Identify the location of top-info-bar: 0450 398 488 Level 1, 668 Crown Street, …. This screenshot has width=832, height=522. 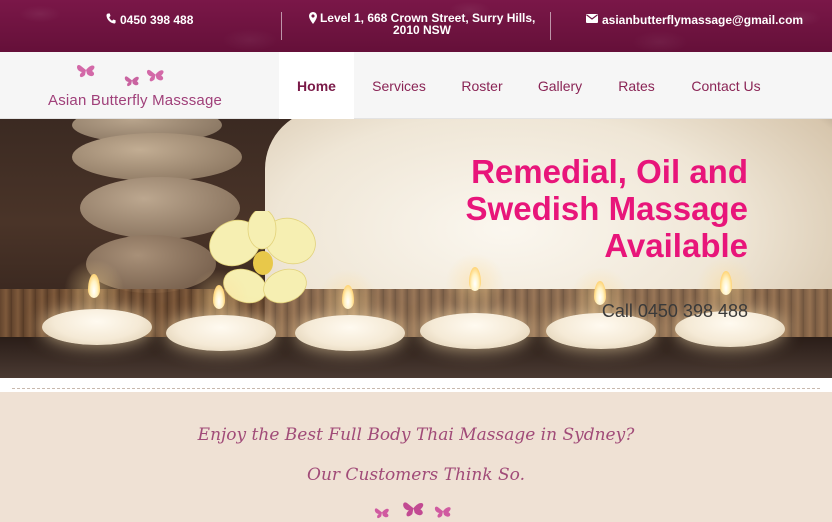
(416, 26).